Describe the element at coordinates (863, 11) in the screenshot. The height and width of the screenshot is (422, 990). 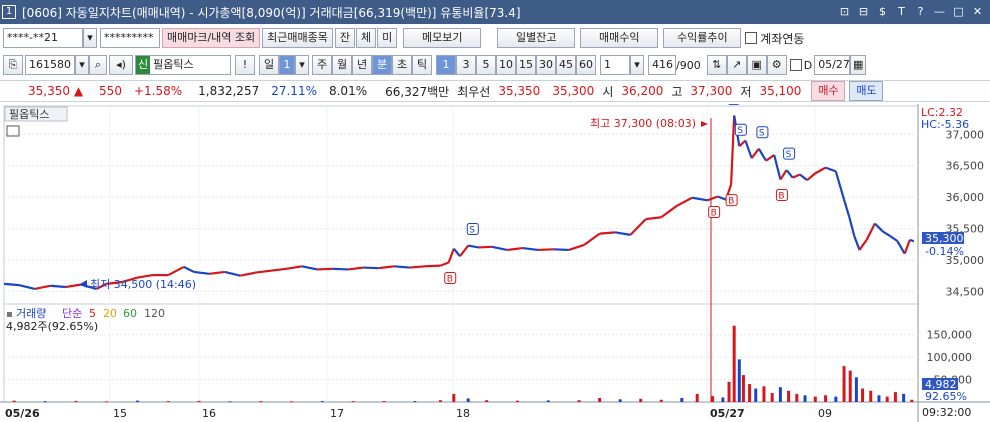
I see `layout-icon: ⊟` at that location.